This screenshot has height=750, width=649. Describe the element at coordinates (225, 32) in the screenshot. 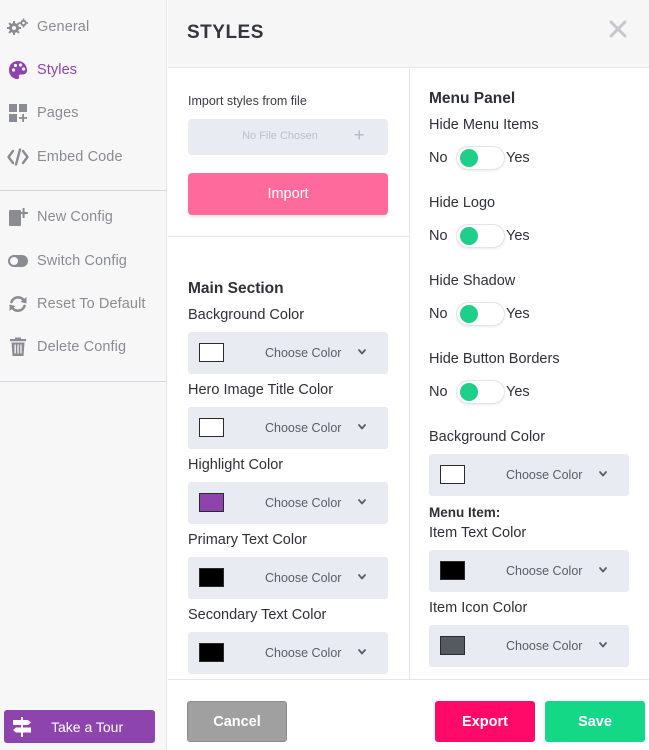

I see `page-title: STYLES` at that location.